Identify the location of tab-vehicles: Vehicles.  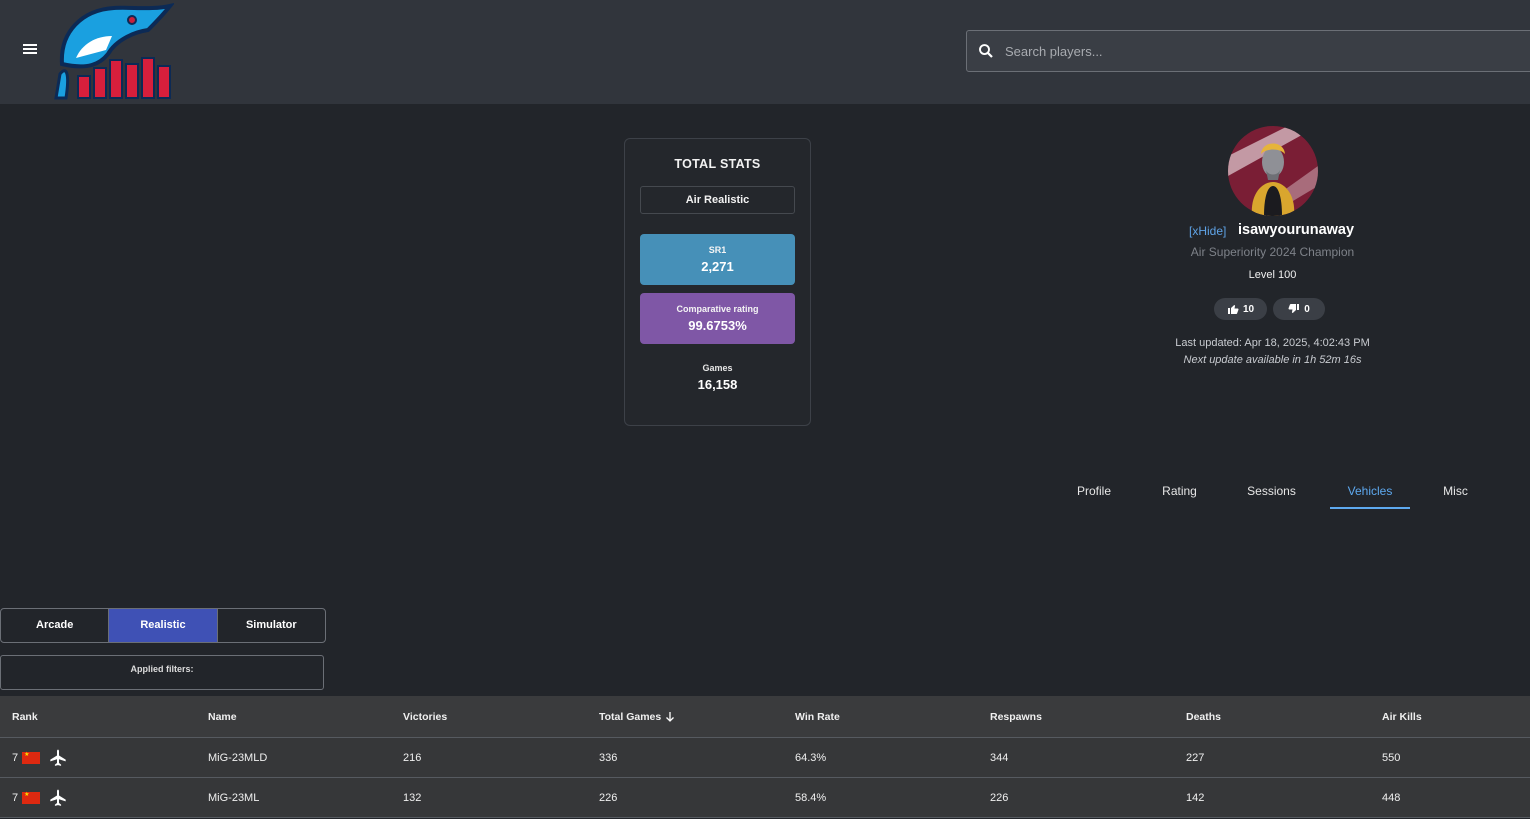
(1370, 491).